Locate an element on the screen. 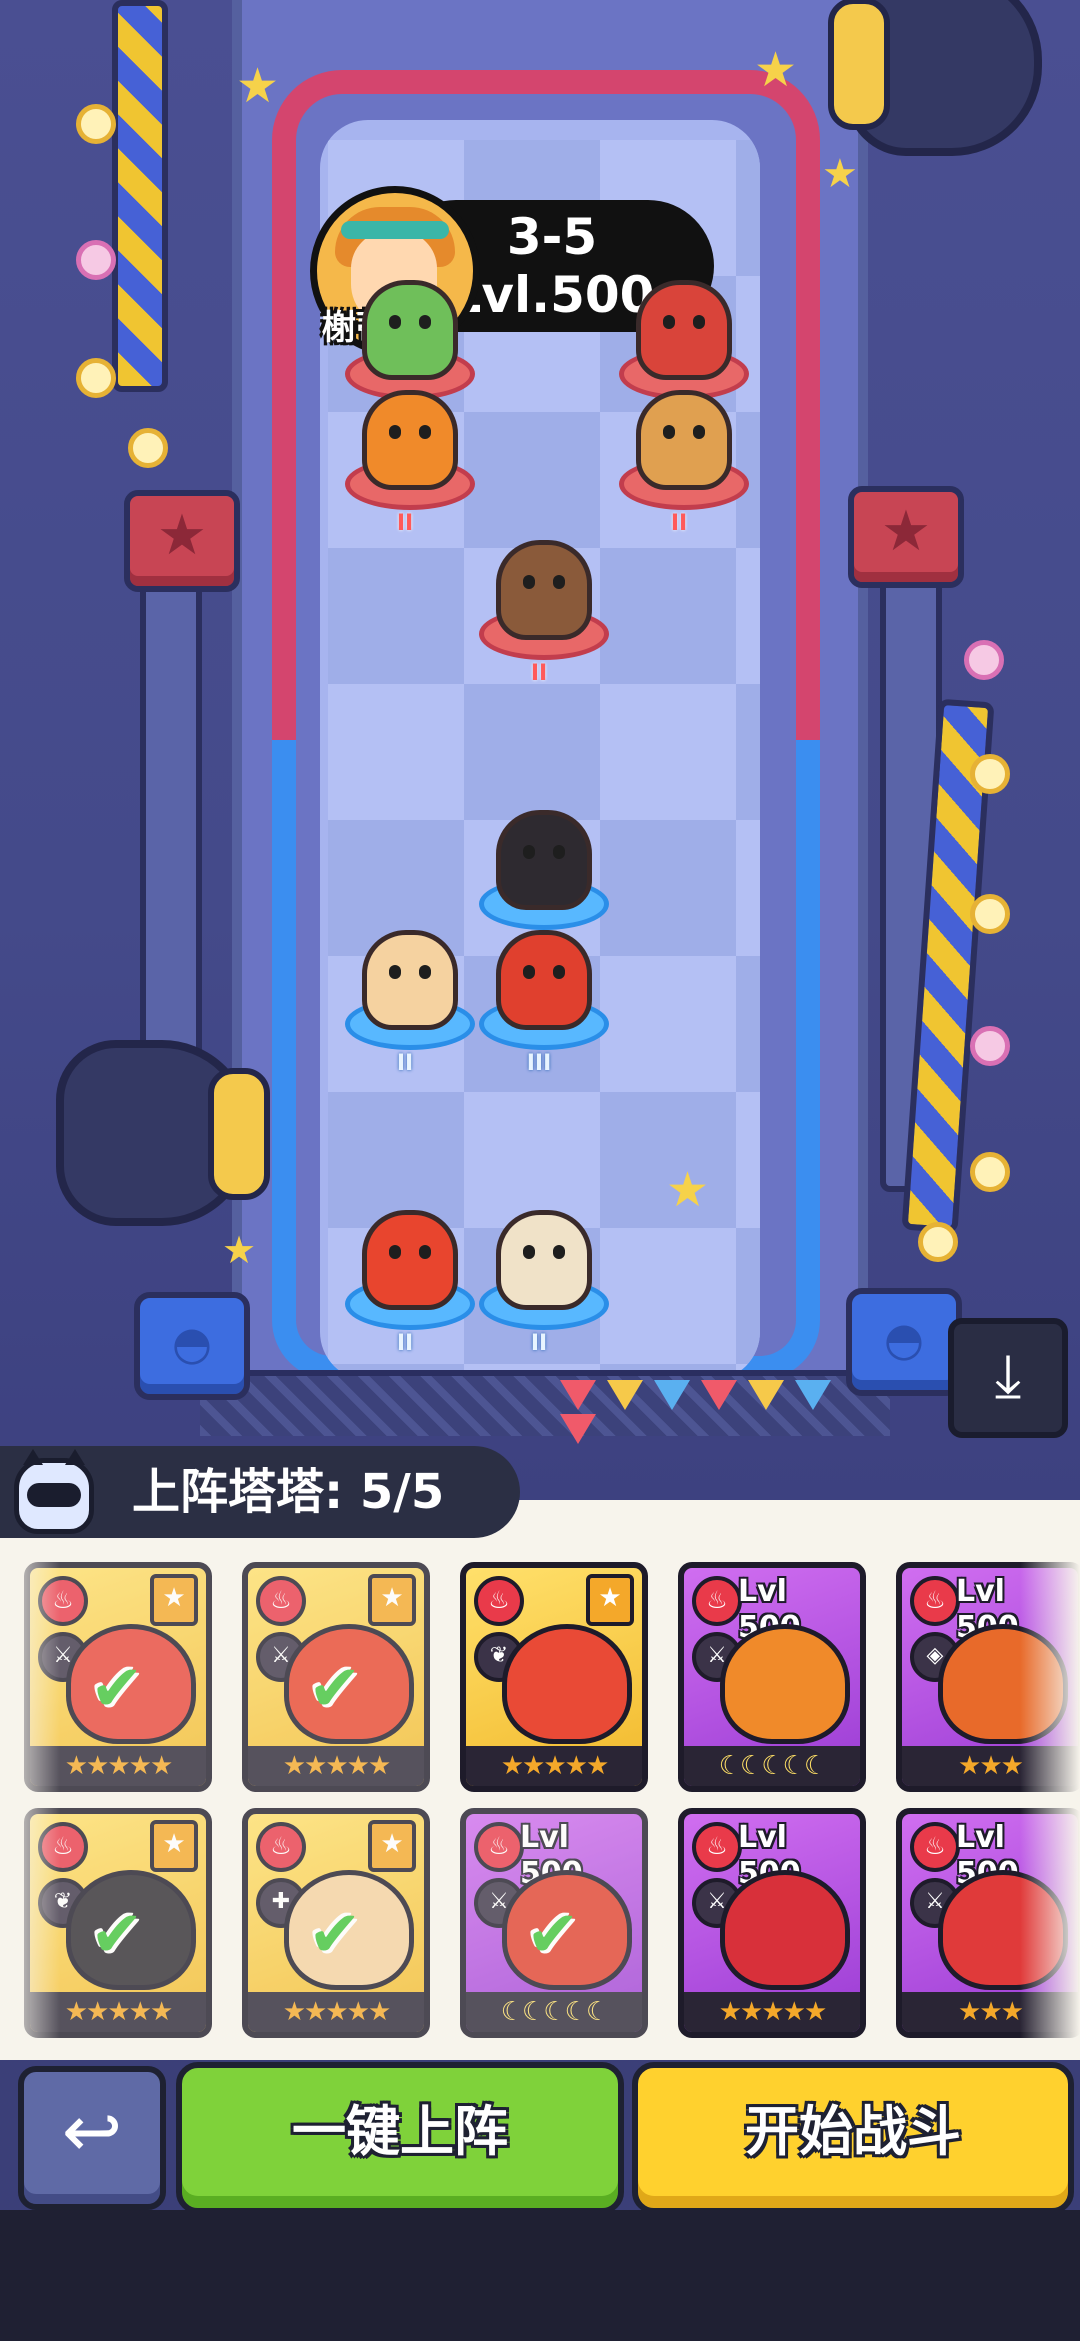  hero-card: ♨ ❦ ★ ★★★★★ is located at coordinates (554, 1677).